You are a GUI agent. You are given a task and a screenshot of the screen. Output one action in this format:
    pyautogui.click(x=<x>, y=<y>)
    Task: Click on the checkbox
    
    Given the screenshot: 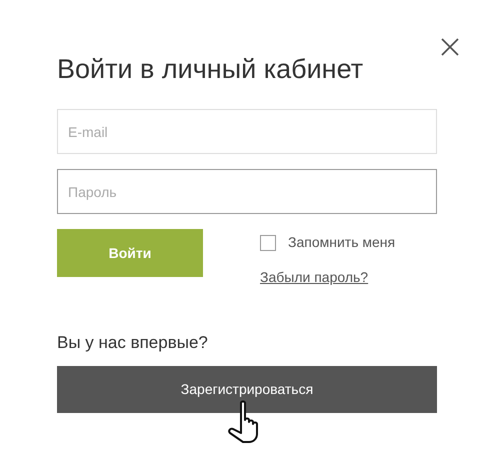 What is the action you would take?
    pyautogui.click(x=268, y=242)
    